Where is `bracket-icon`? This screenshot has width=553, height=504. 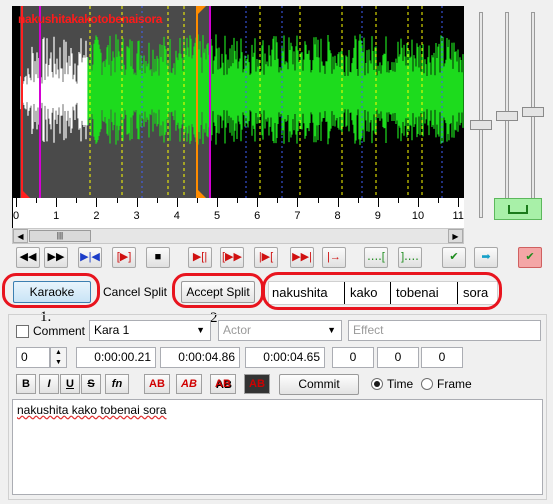 bracket-icon is located at coordinates (518, 209).